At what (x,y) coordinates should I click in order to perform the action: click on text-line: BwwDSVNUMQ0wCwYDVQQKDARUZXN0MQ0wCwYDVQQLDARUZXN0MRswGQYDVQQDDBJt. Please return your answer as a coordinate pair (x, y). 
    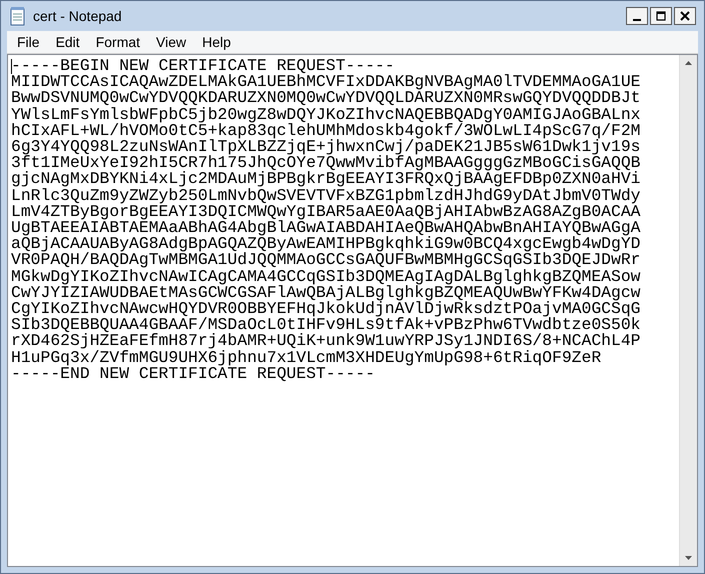
    Looking at the image, I should click on (326, 98).